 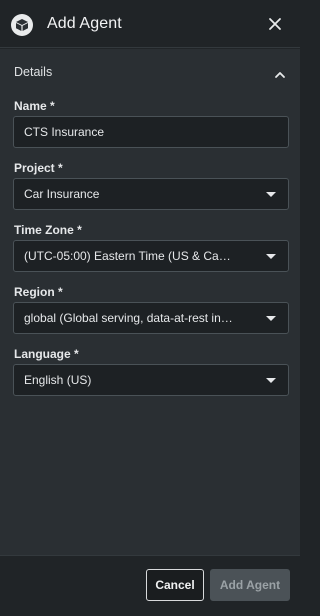 I want to click on language-value: English (US), so click(x=58, y=380).